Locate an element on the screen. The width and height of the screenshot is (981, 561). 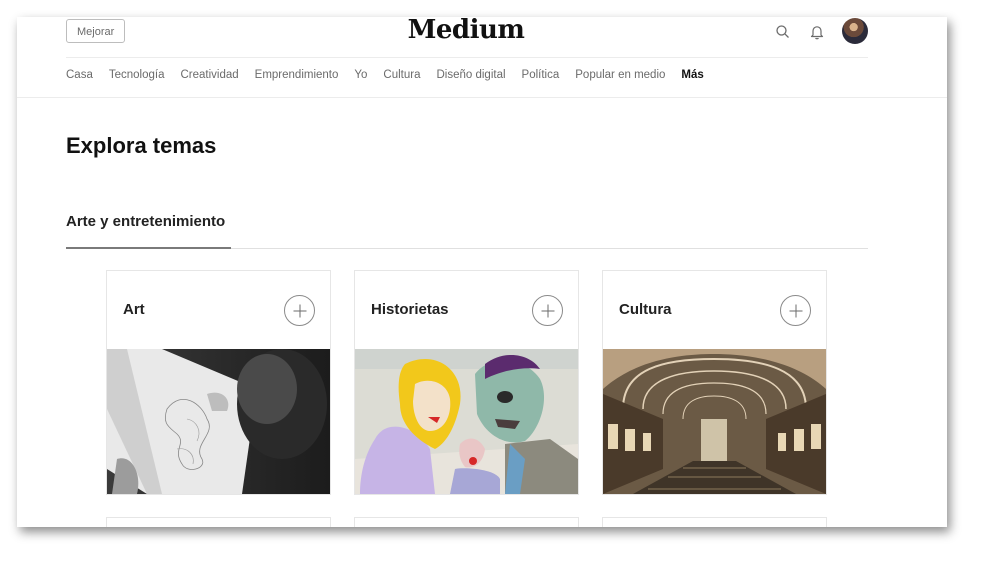
upgrade-button: Mejorar is located at coordinates (96, 31).